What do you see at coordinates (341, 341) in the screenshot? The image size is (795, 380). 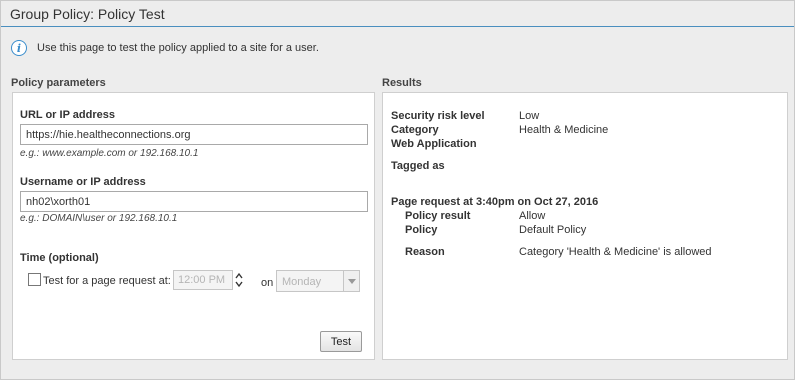 I see `test-button: Test` at bounding box center [341, 341].